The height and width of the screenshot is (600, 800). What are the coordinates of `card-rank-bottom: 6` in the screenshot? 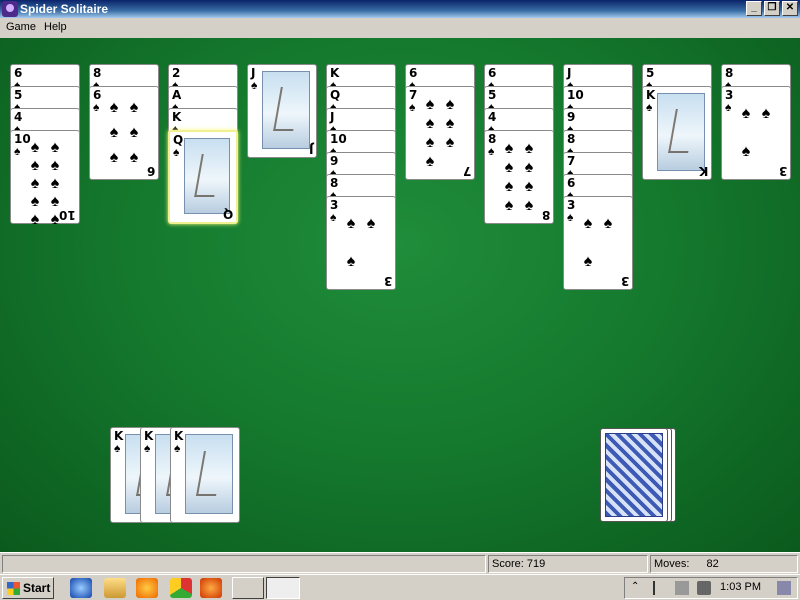 It's located at (150, 171).